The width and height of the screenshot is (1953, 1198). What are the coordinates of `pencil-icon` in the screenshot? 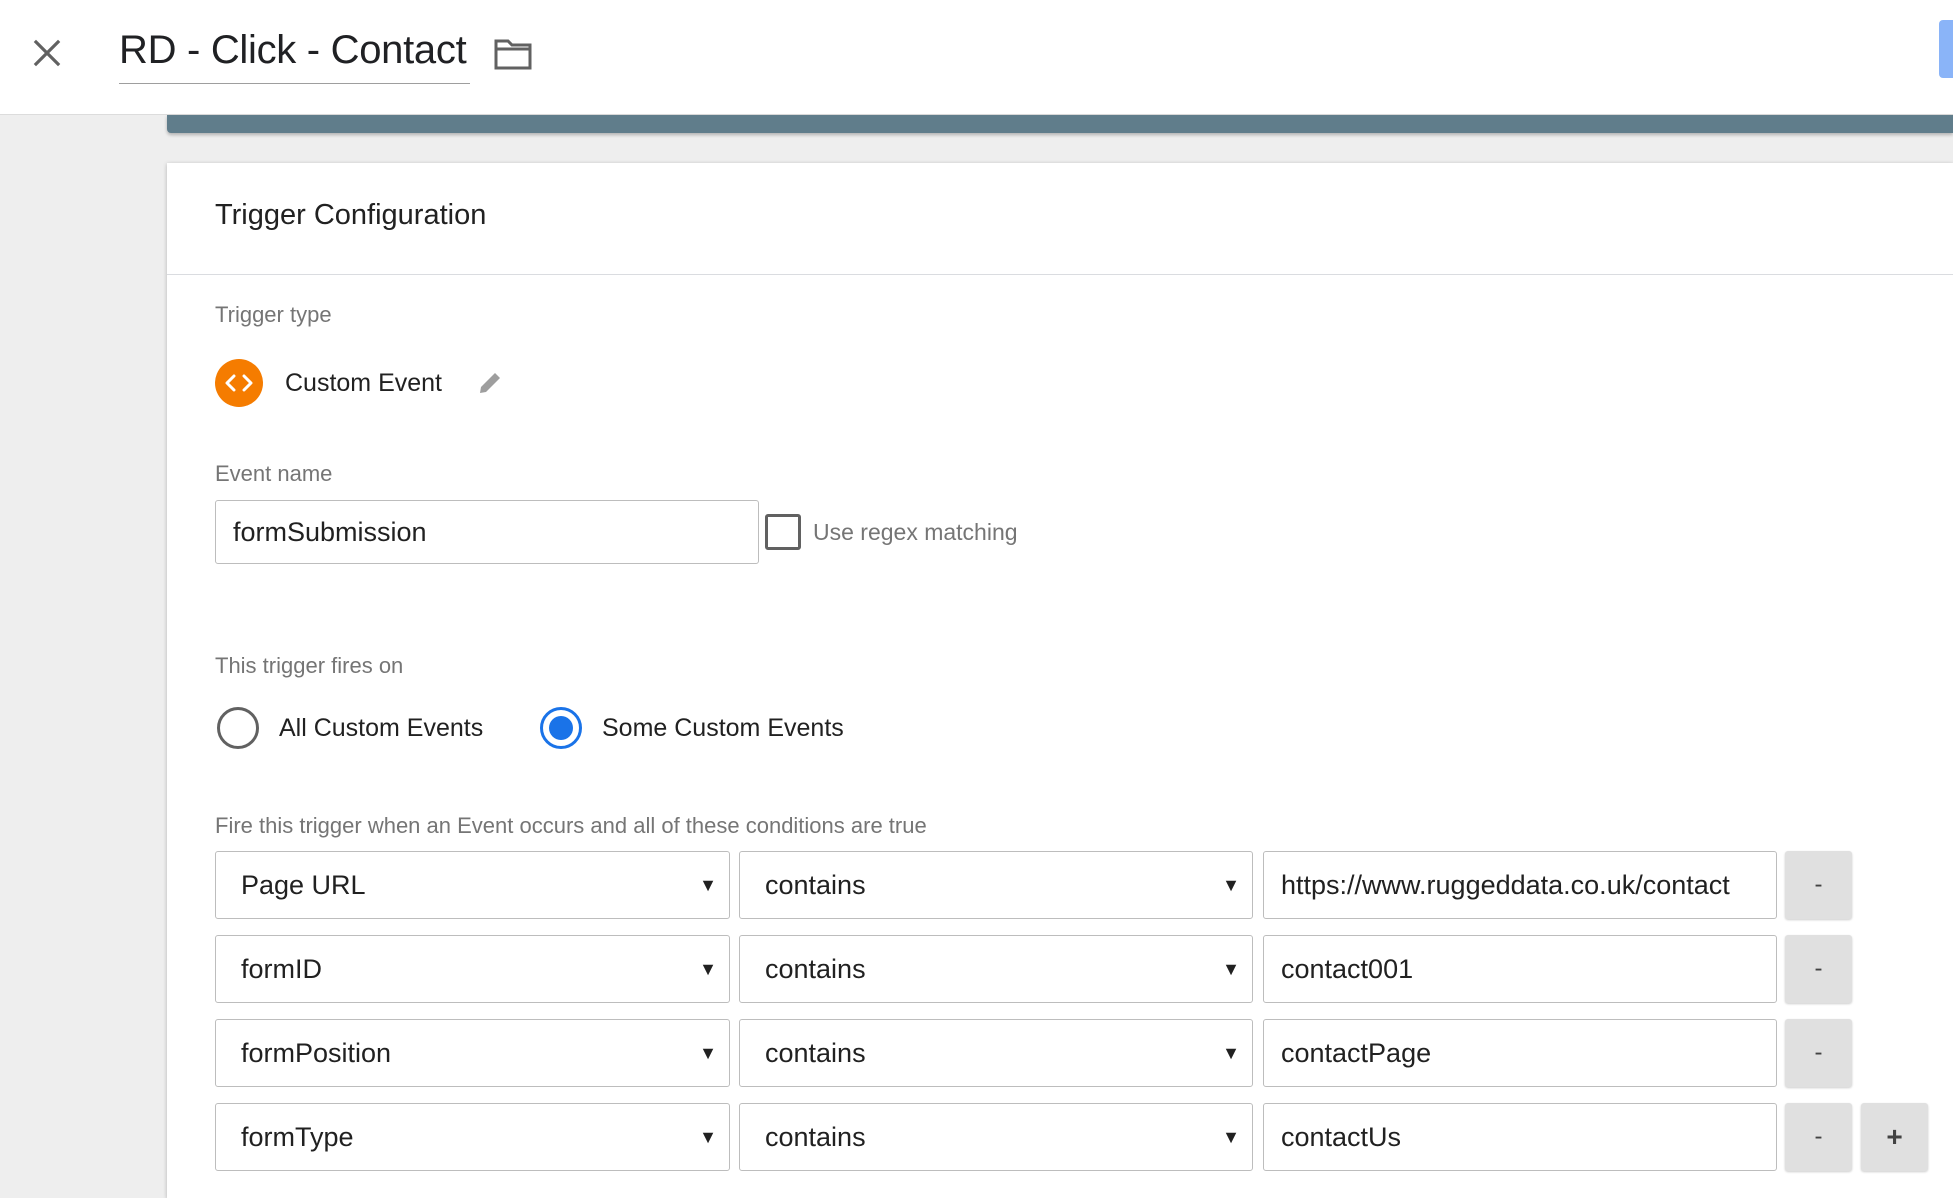 It's located at (490, 383).